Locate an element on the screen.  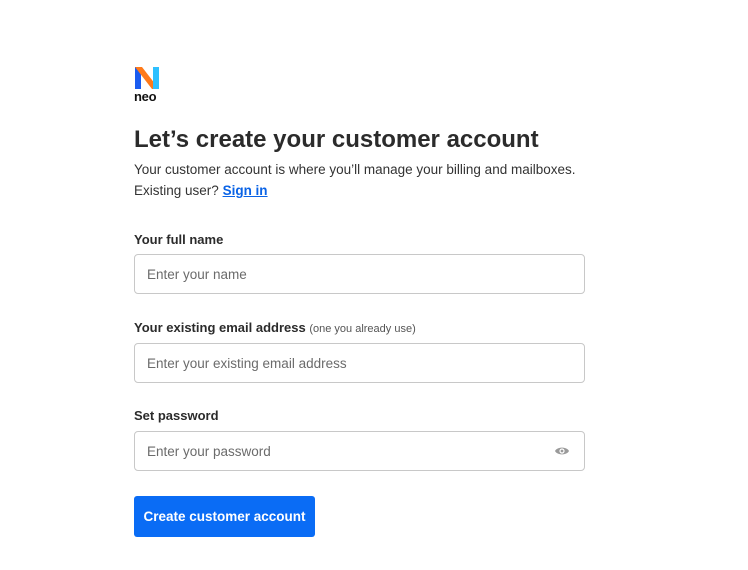
email-input is located at coordinates (359, 363).